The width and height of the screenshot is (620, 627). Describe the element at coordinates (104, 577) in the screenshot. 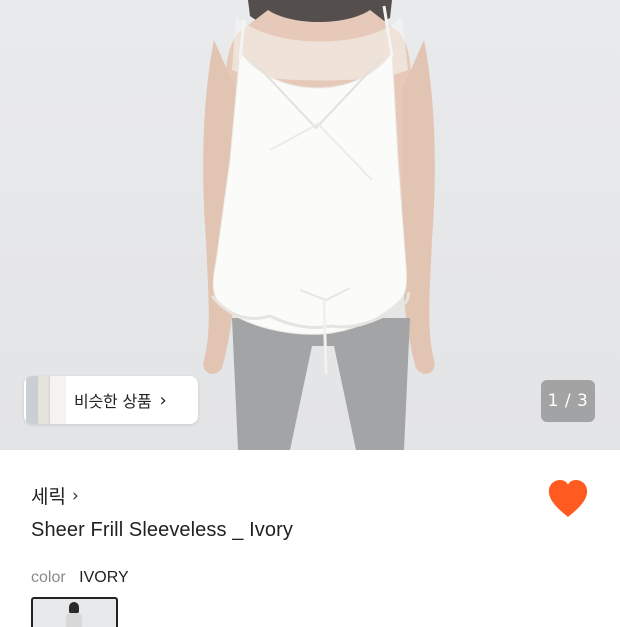

I see `option-value: IVORY` at that location.